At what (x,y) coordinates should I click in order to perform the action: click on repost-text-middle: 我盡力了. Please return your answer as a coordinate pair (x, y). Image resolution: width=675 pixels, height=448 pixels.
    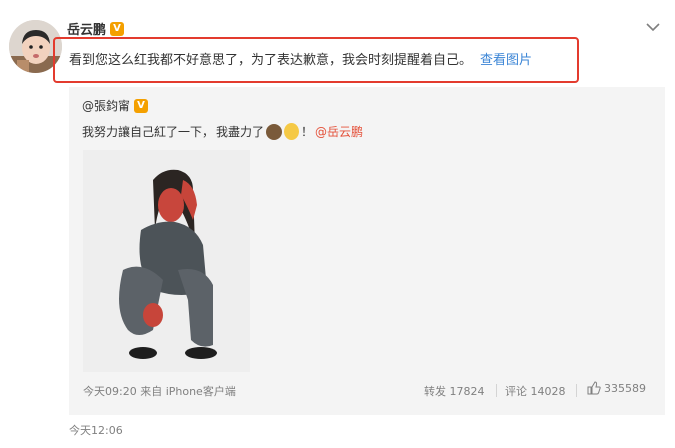
    Looking at the image, I should click on (240, 132).